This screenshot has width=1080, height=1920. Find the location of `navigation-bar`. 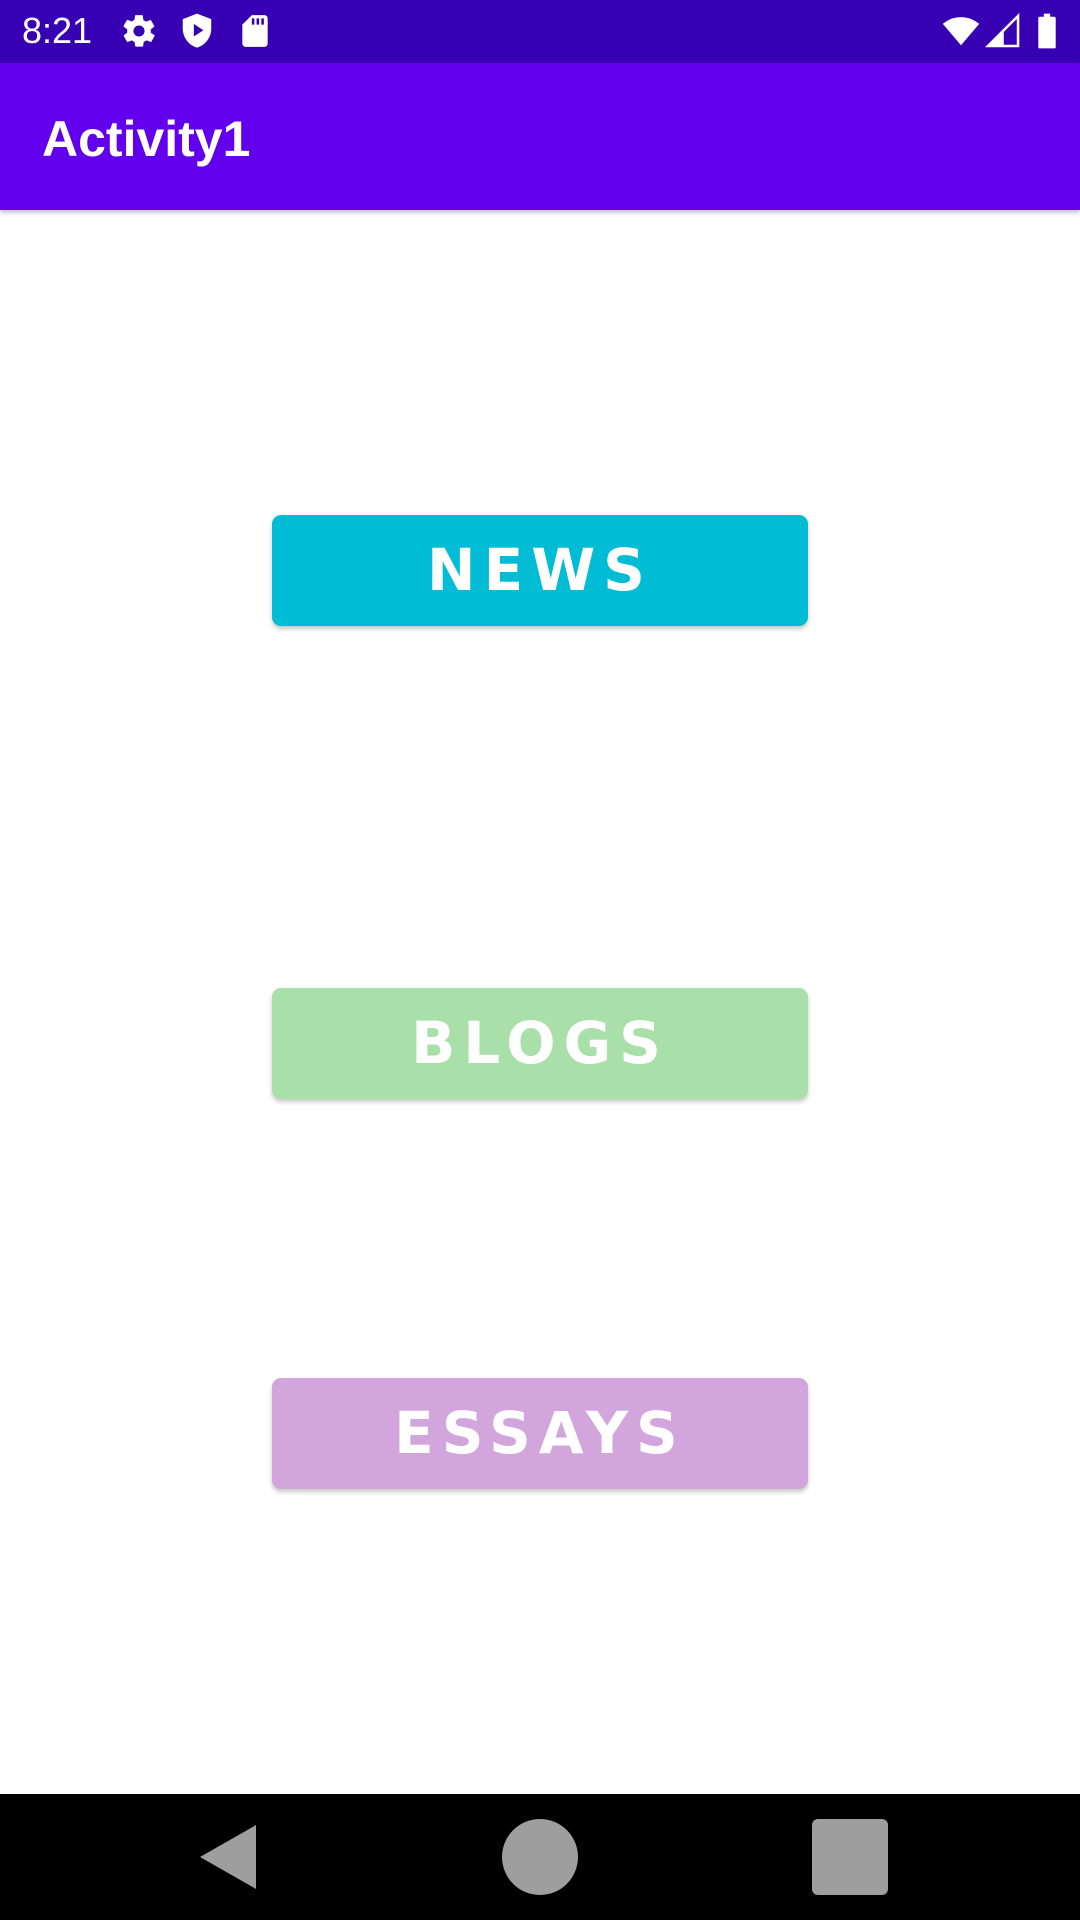

navigation-bar is located at coordinates (540, 1857).